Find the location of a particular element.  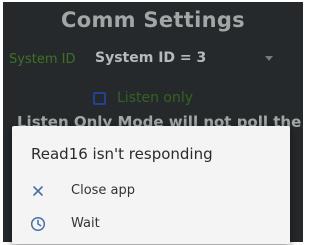

system-id-row: System ID System ID = 3 is located at coordinates (154, 61).